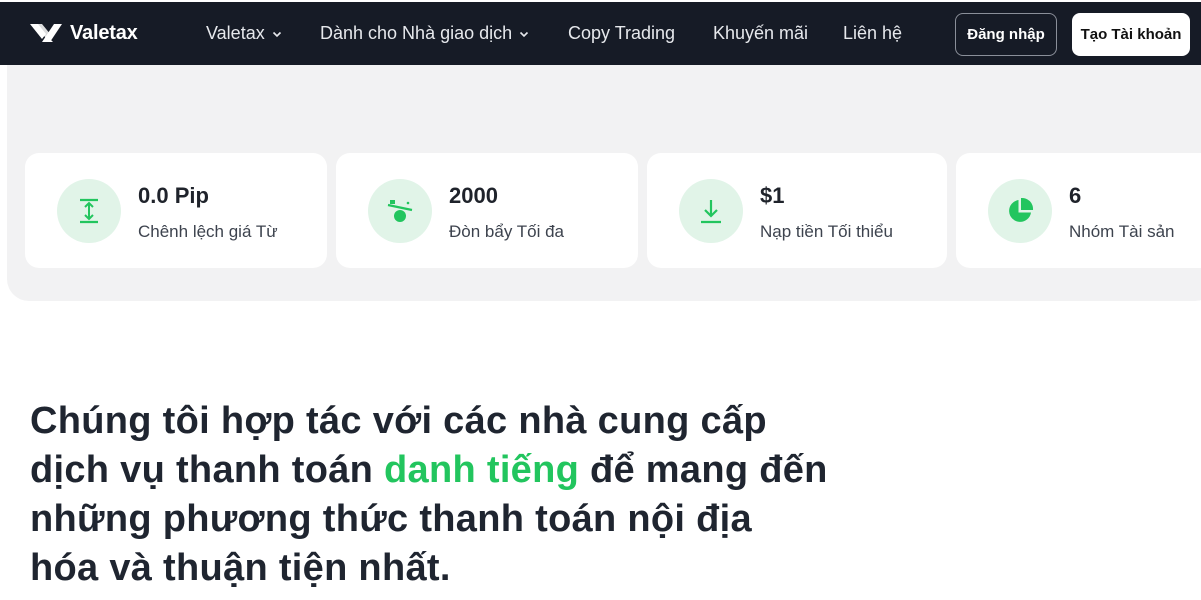 The width and height of the screenshot is (1201, 600). What do you see at coordinates (1075, 195) in the screenshot?
I see `stat-value: 6` at bounding box center [1075, 195].